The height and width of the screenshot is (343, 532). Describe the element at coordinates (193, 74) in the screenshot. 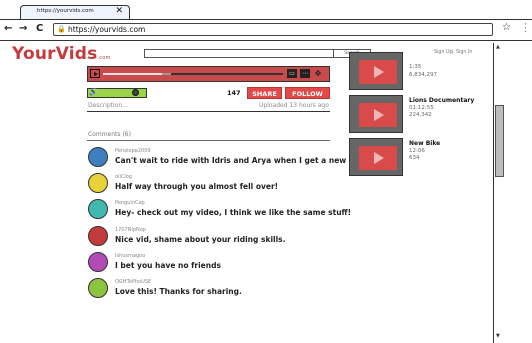

I see `seek-bar` at that location.